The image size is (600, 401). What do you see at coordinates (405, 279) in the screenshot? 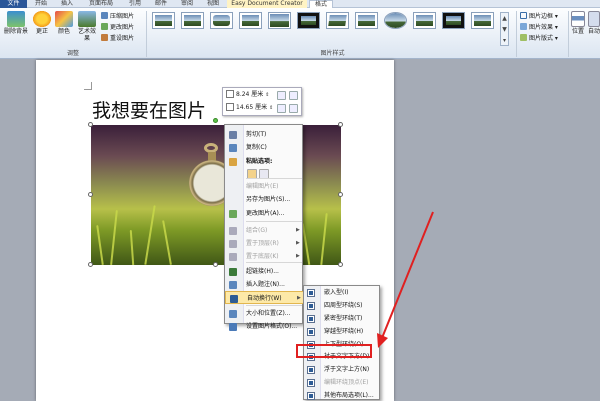
I see `annotation-arrow` at bounding box center [405, 279].